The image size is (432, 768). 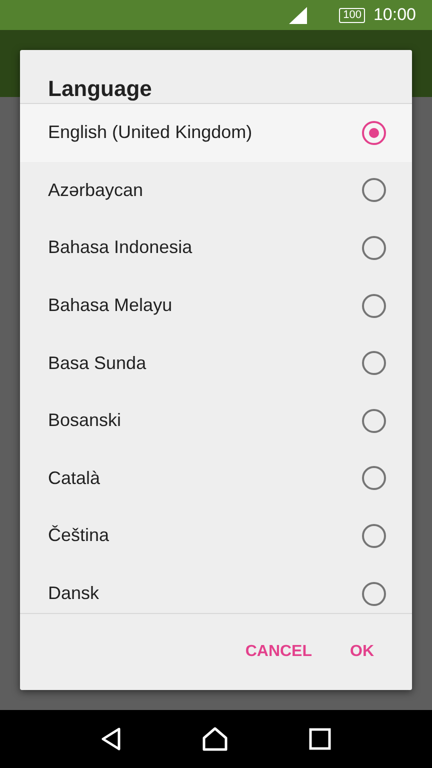 What do you see at coordinates (216, 588) in the screenshot?
I see `language-option: Dansk` at bounding box center [216, 588].